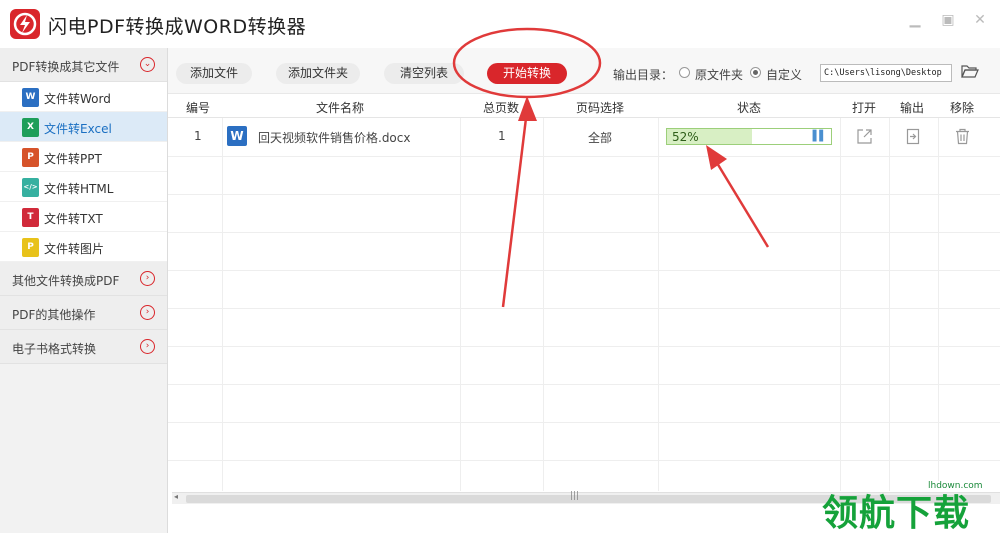 The image size is (1000, 533). Describe the element at coordinates (527, 73) in the screenshot. I see `start-convert-button: 开始转换` at that location.